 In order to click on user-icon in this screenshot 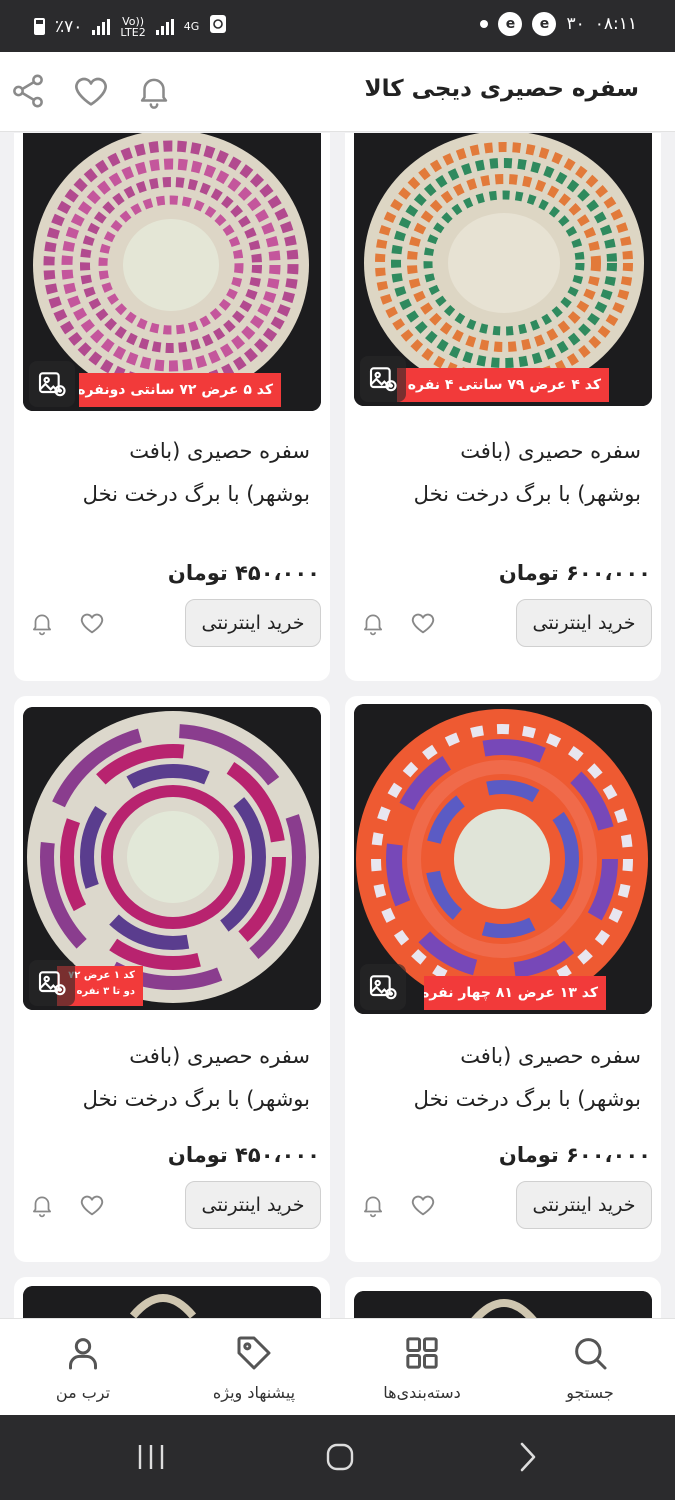, I will do `click(83, 1353)`.